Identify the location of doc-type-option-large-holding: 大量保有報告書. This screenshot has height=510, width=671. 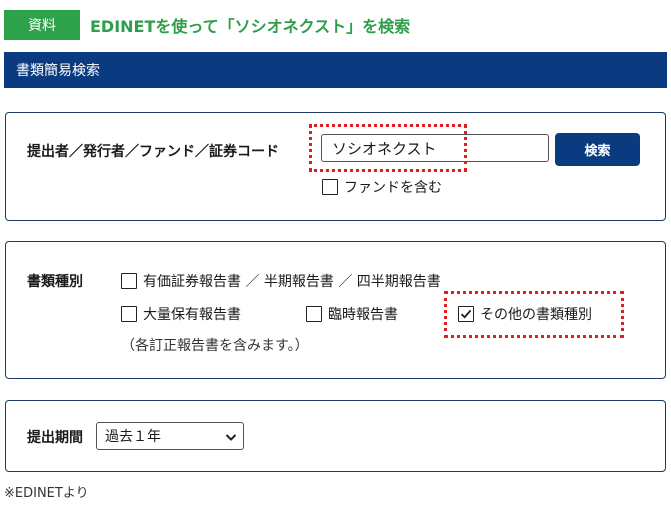
(181, 314).